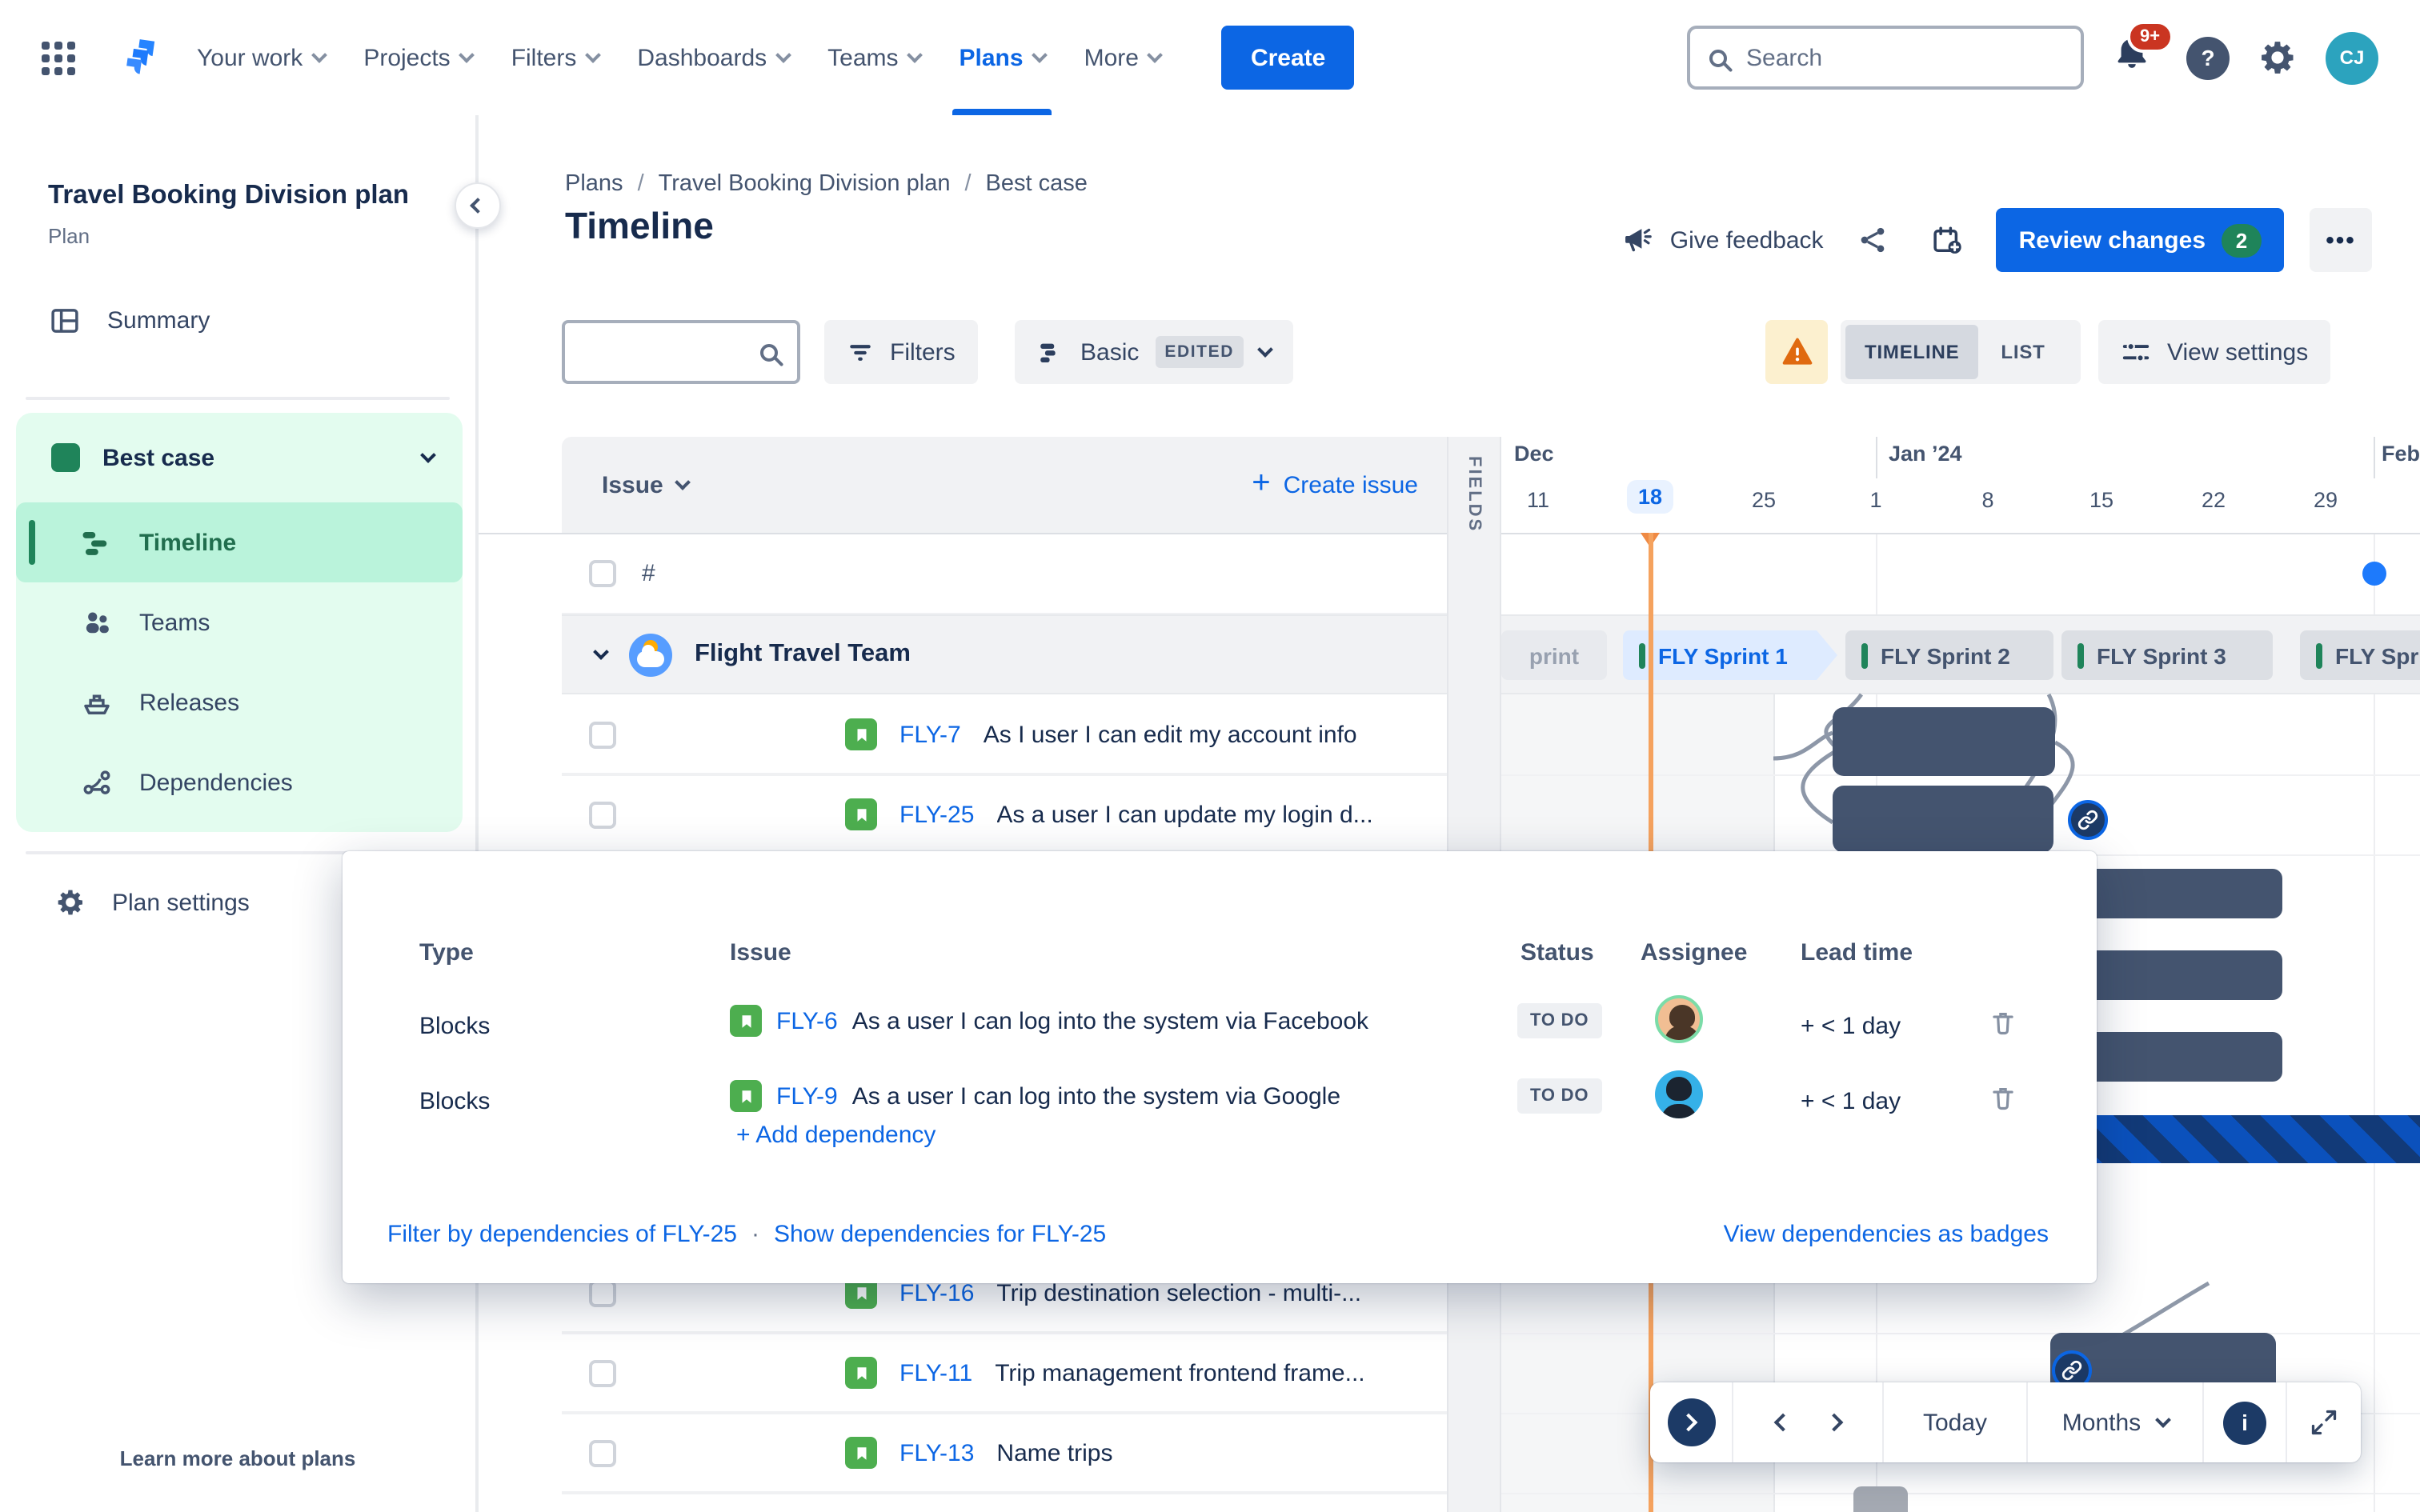  Describe the element at coordinates (940, 1234) in the screenshot. I see `show-dependencies-link: Show dependencies for FLY-25` at that location.